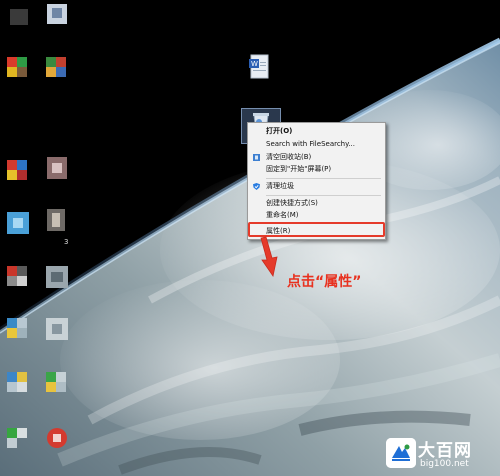  What do you see at coordinates (445, 451) in the screenshot?
I see `watermark-name: 大百网` at bounding box center [445, 451].